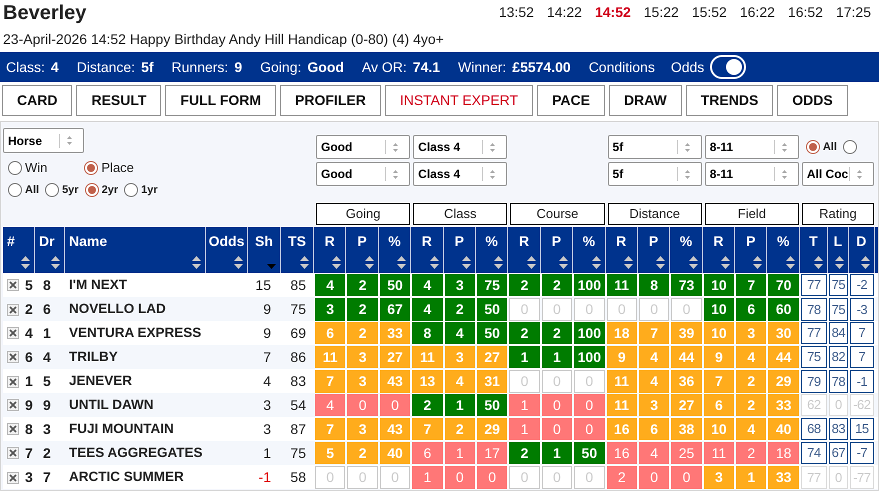 This screenshot has height=491, width=879. What do you see at coordinates (43, 140) in the screenshot?
I see `dropdown: Horse` at bounding box center [43, 140].